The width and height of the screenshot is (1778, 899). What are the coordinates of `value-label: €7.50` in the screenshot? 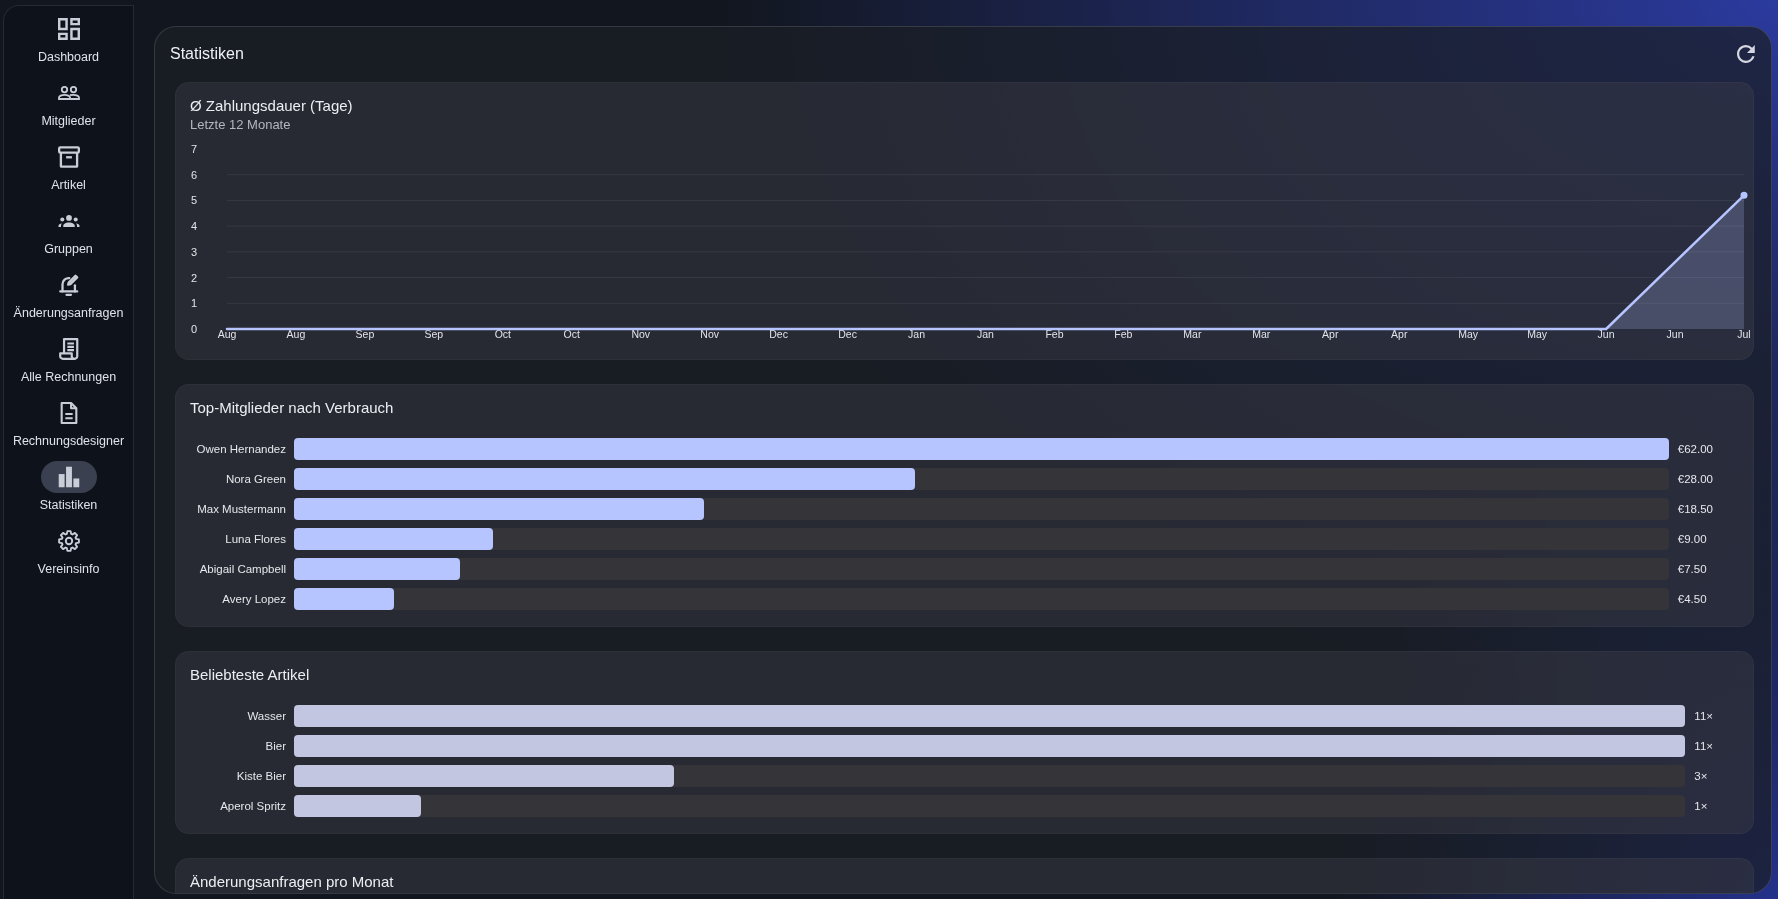 It's located at (1692, 569).